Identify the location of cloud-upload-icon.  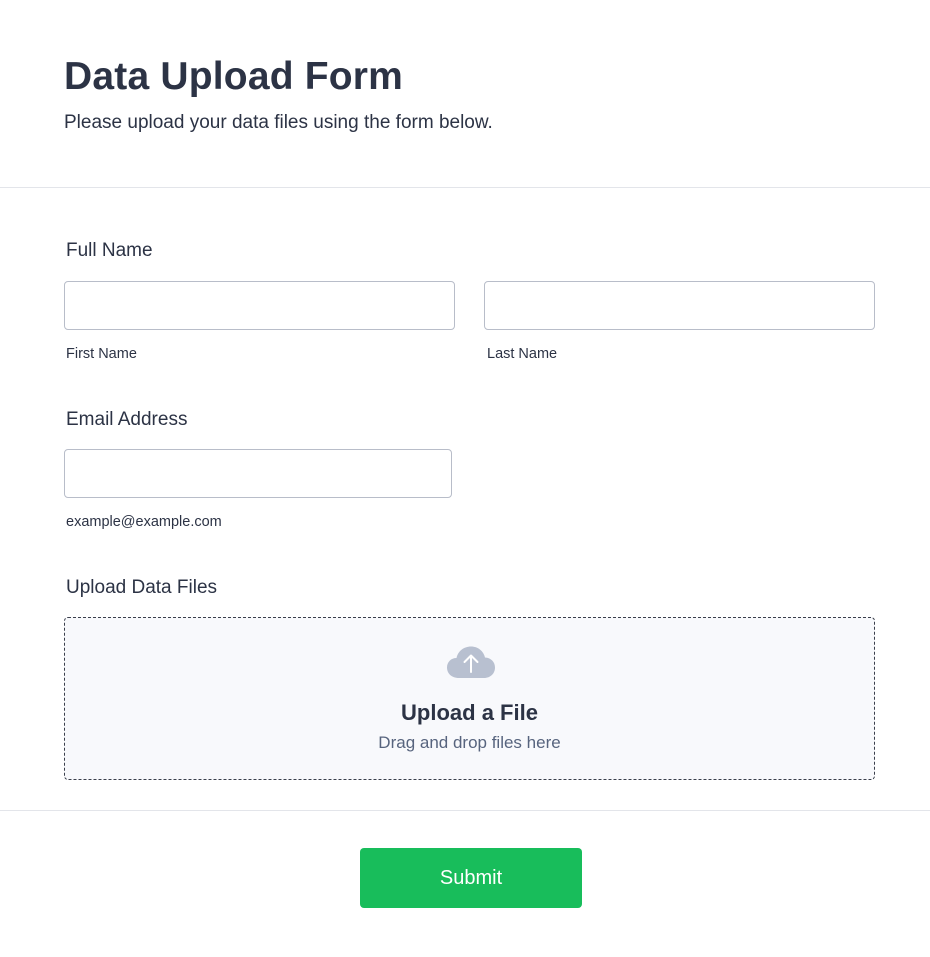
(471, 662).